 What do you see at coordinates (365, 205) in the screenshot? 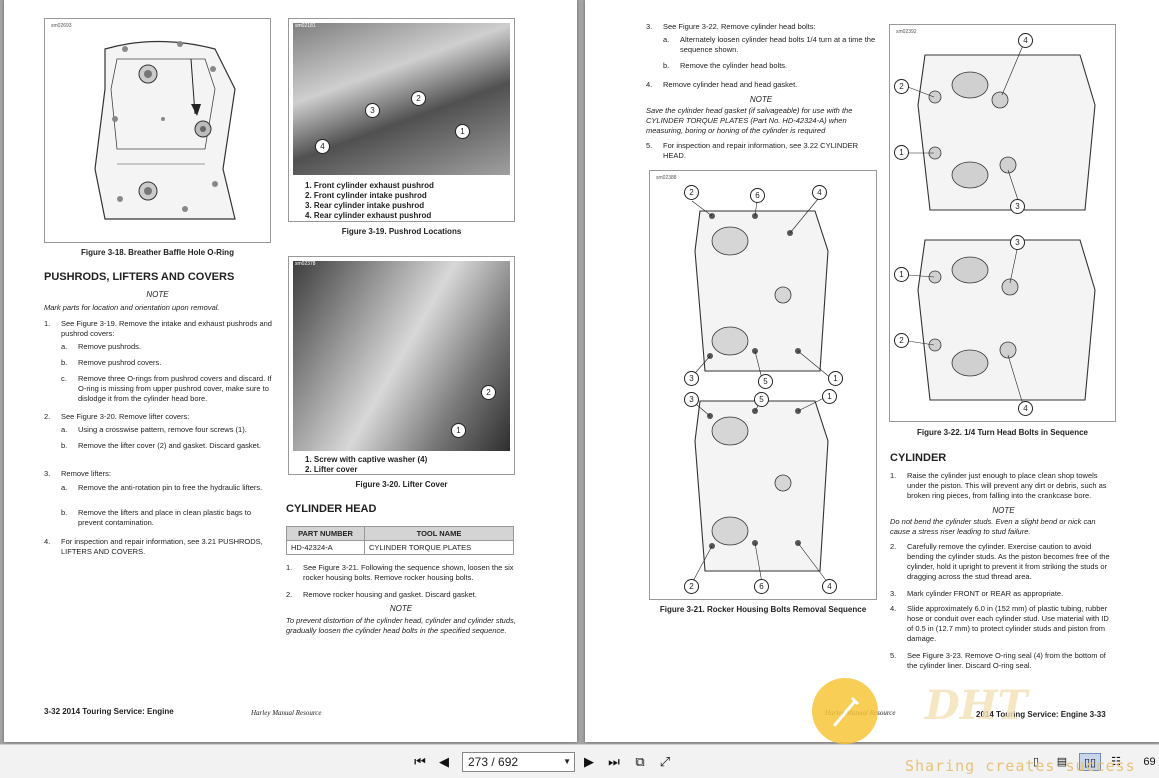
I see `legend-item: 3. Rear cylinder intake pushrod` at bounding box center [365, 205].